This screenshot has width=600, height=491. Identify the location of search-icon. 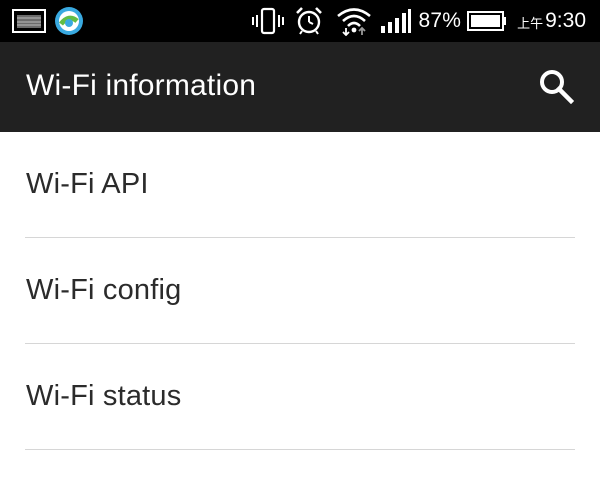
(556, 86).